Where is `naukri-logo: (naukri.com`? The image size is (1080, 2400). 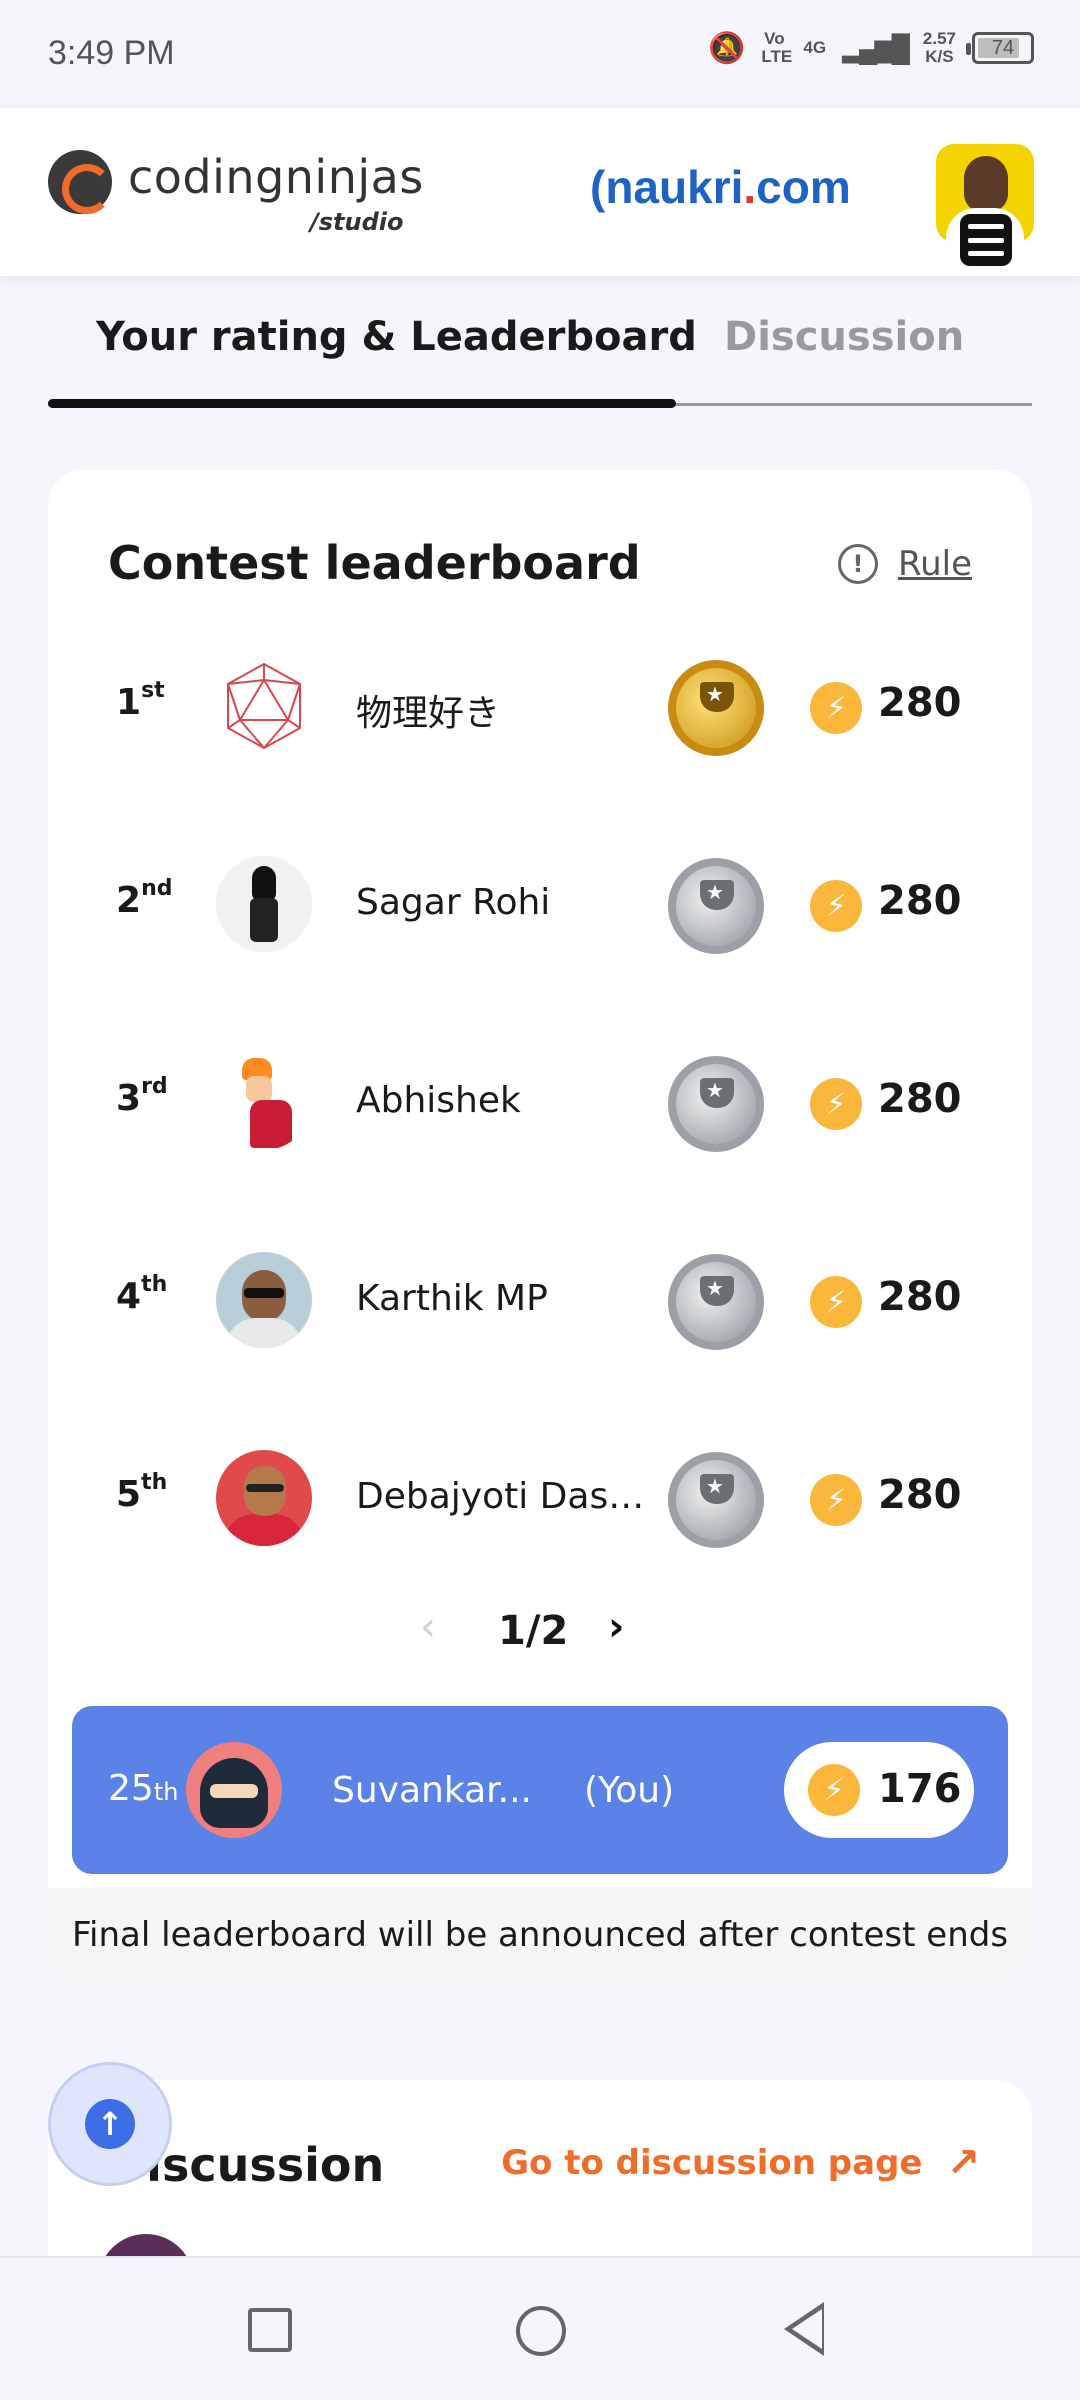
naukri-logo: (naukri.com is located at coordinates (720, 187).